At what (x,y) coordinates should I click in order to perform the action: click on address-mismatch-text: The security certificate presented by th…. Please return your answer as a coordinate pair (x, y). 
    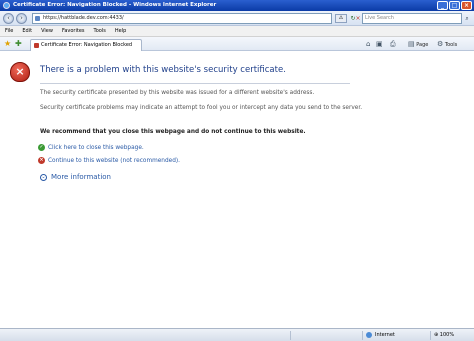
    Looking at the image, I should click on (177, 93).